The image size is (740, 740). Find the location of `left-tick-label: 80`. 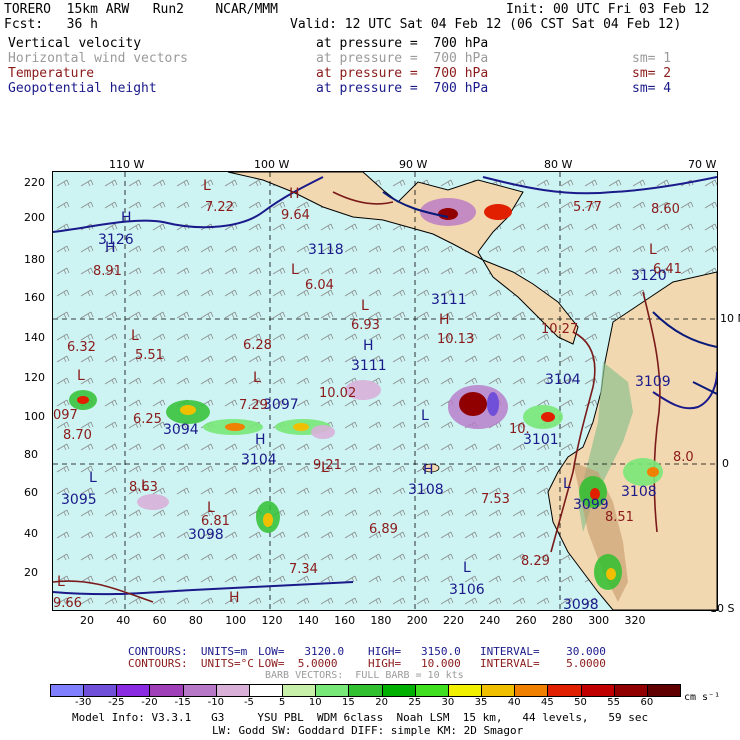

left-tick-label: 80 is located at coordinates (31, 454).